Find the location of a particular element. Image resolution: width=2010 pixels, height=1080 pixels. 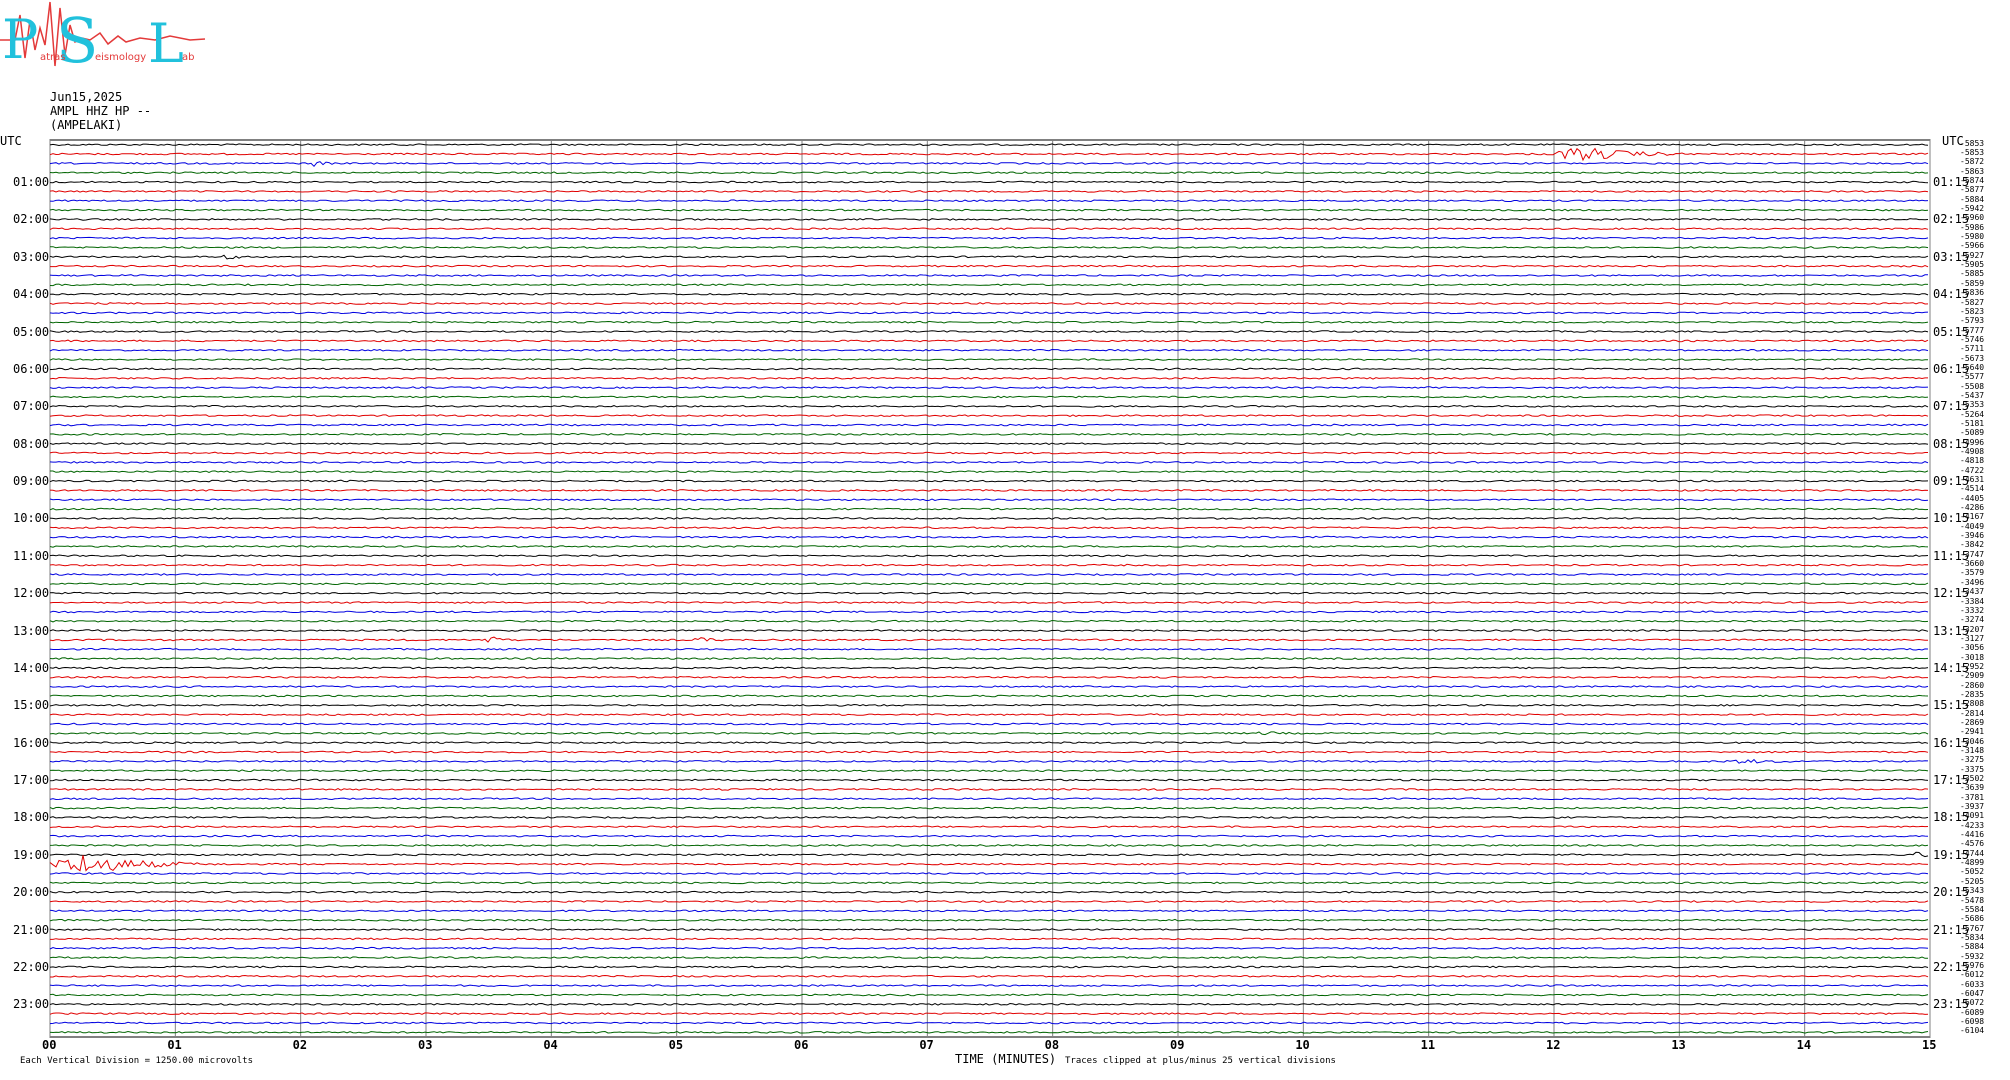

trace-offset-value: -3056 is located at coordinates (1972, 648).